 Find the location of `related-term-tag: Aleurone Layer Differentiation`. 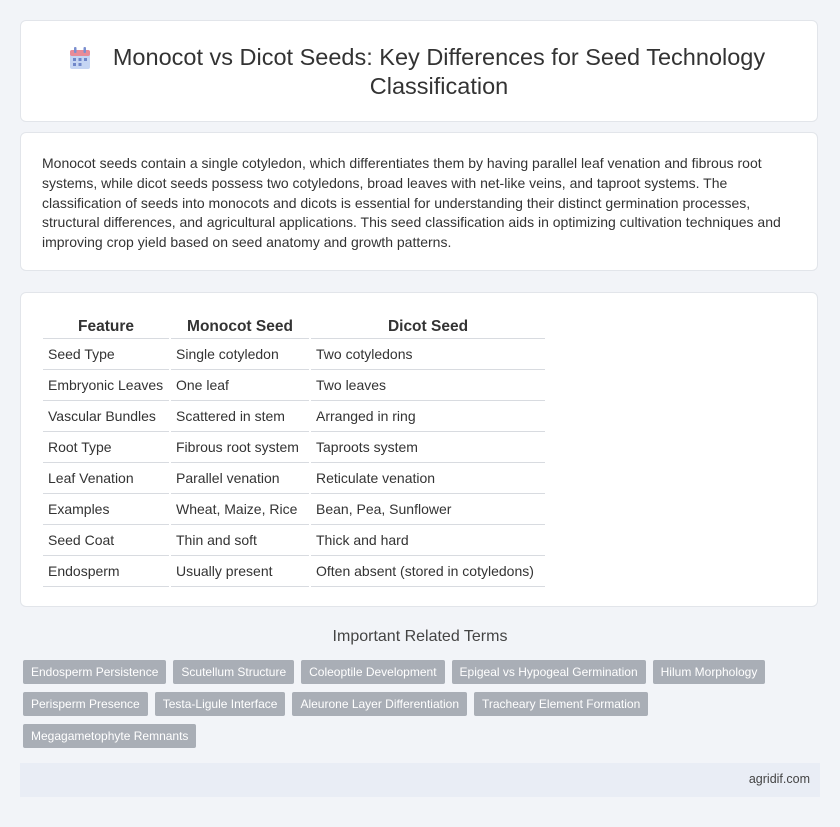

related-term-tag: Aleurone Layer Differentiation is located at coordinates (379, 704).